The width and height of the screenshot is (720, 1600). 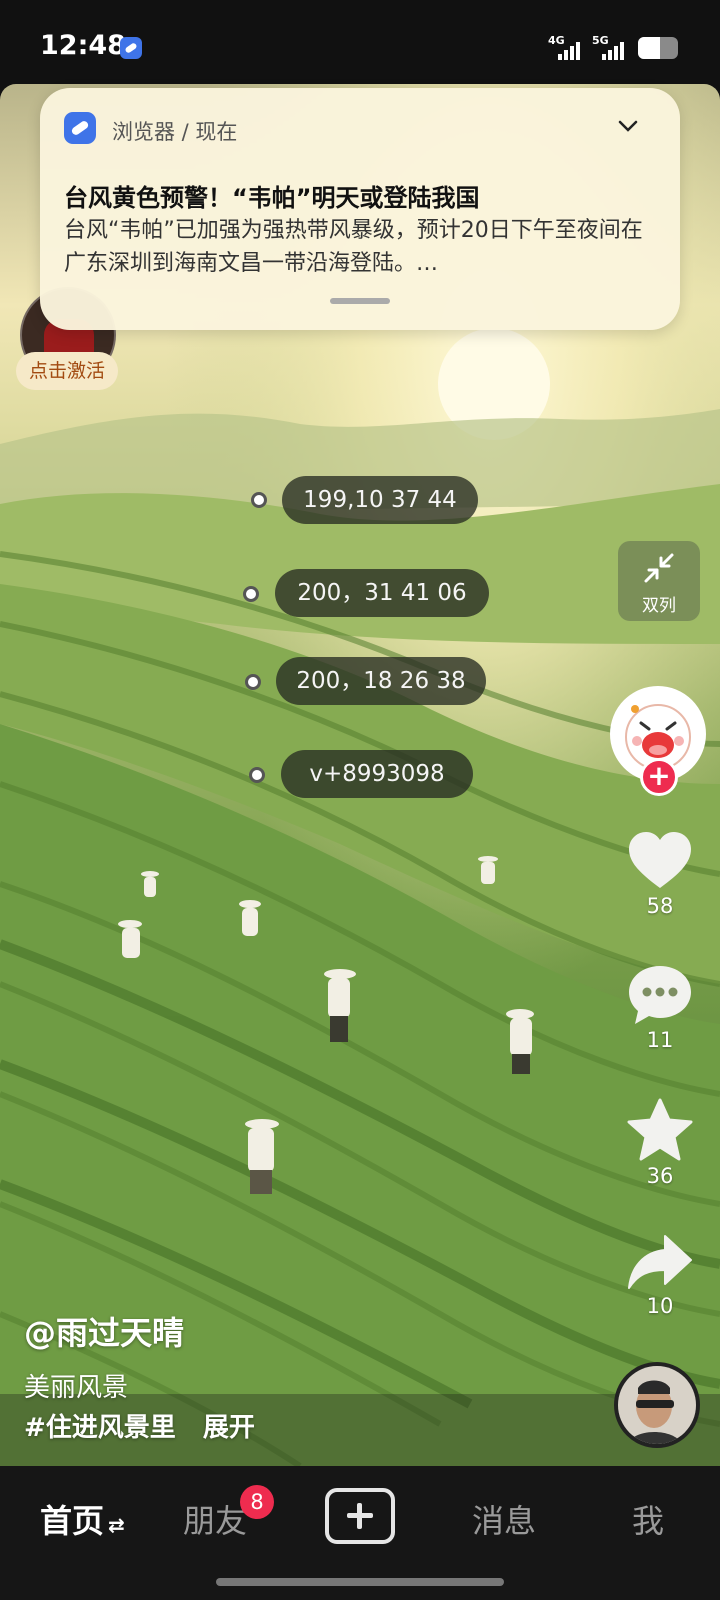 What do you see at coordinates (659, 777) in the screenshot?
I see `follow-button: +` at bounding box center [659, 777].